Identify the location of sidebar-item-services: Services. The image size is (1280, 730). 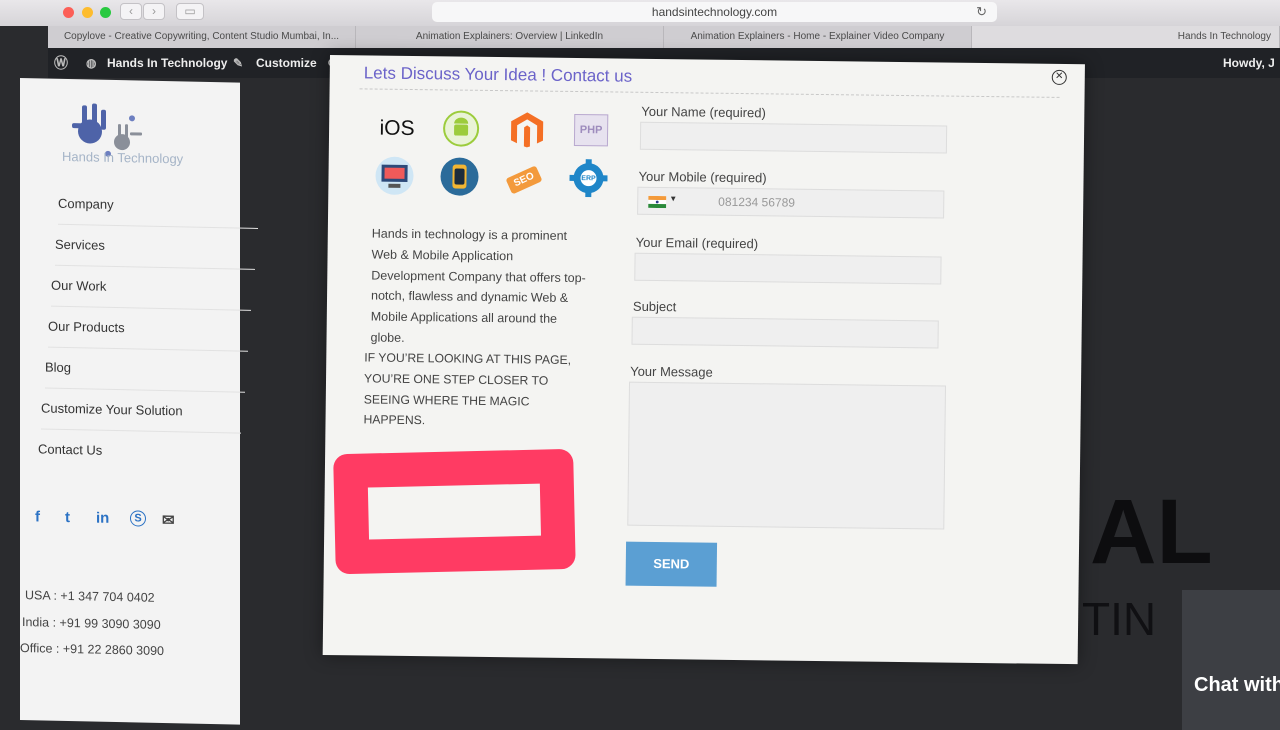
(155, 247).